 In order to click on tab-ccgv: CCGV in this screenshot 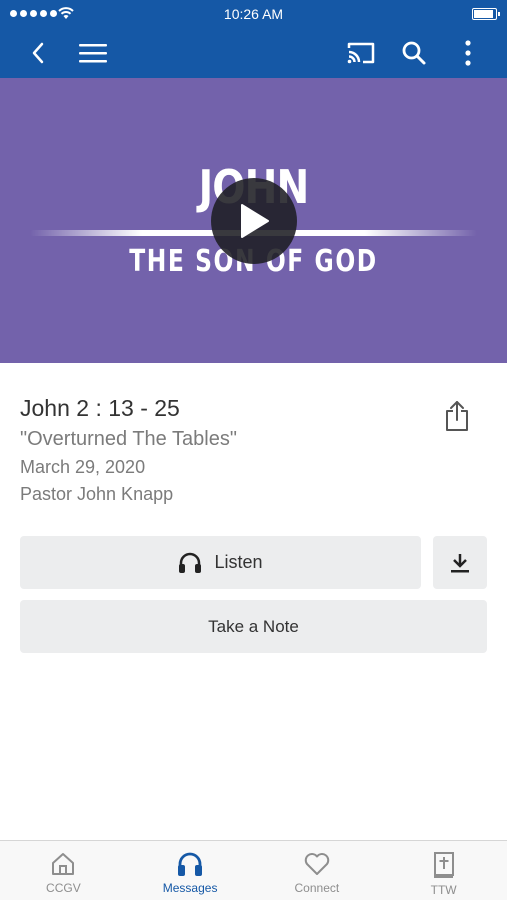, I will do `click(63, 870)`.